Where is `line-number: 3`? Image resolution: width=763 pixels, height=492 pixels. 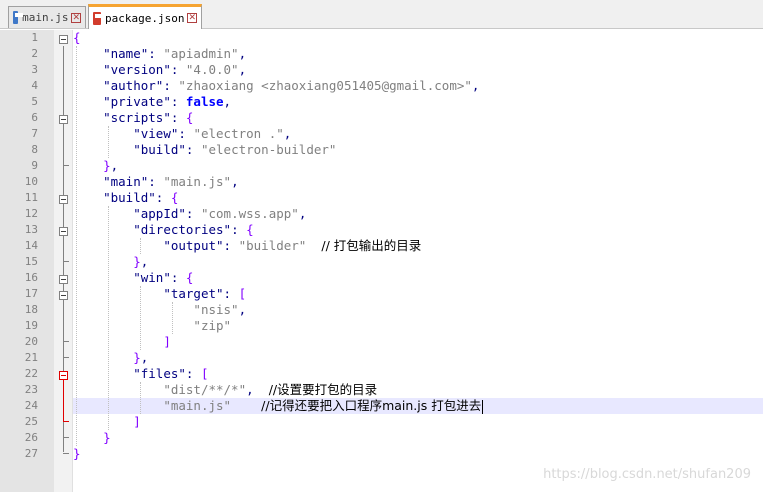 line-number: 3 is located at coordinates (34, 69).